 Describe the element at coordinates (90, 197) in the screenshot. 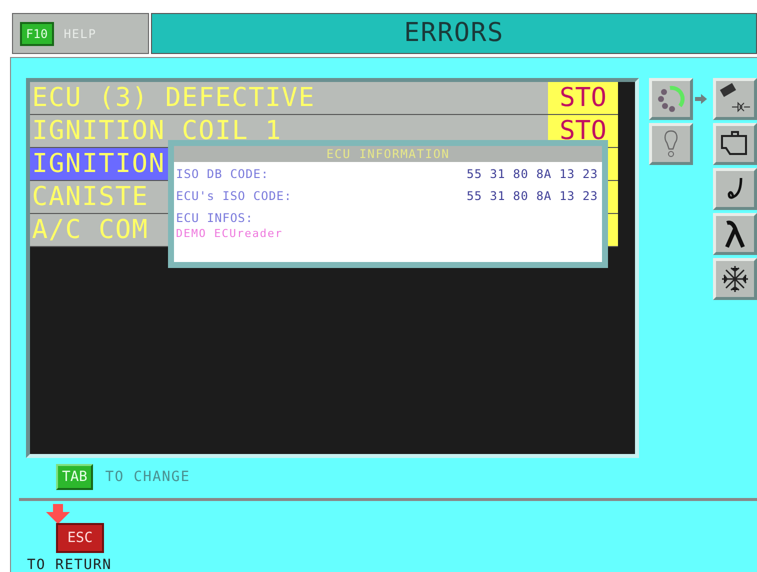

I see `error-text: CANISTE` at that location.